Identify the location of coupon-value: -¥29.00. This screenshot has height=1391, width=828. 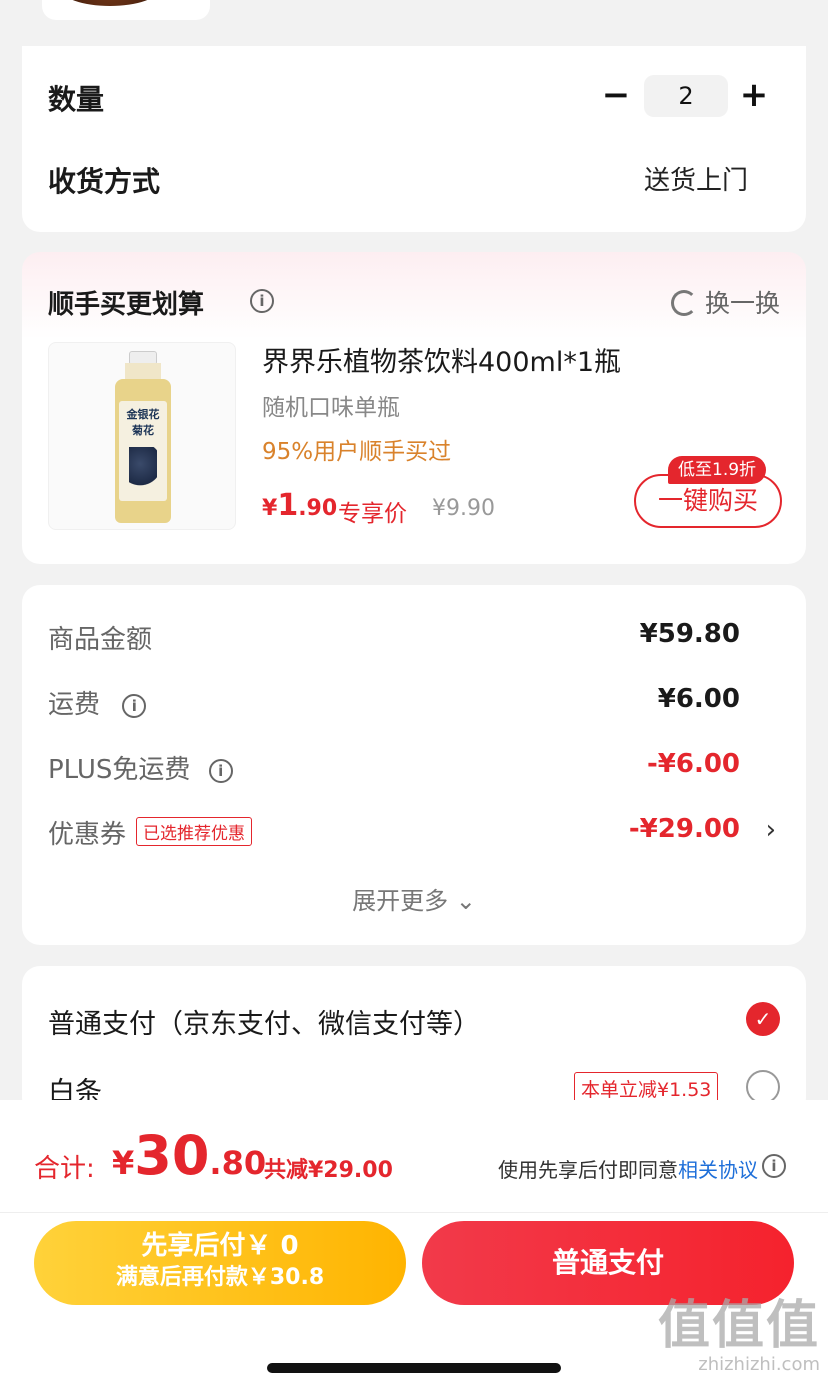
(684, 829).